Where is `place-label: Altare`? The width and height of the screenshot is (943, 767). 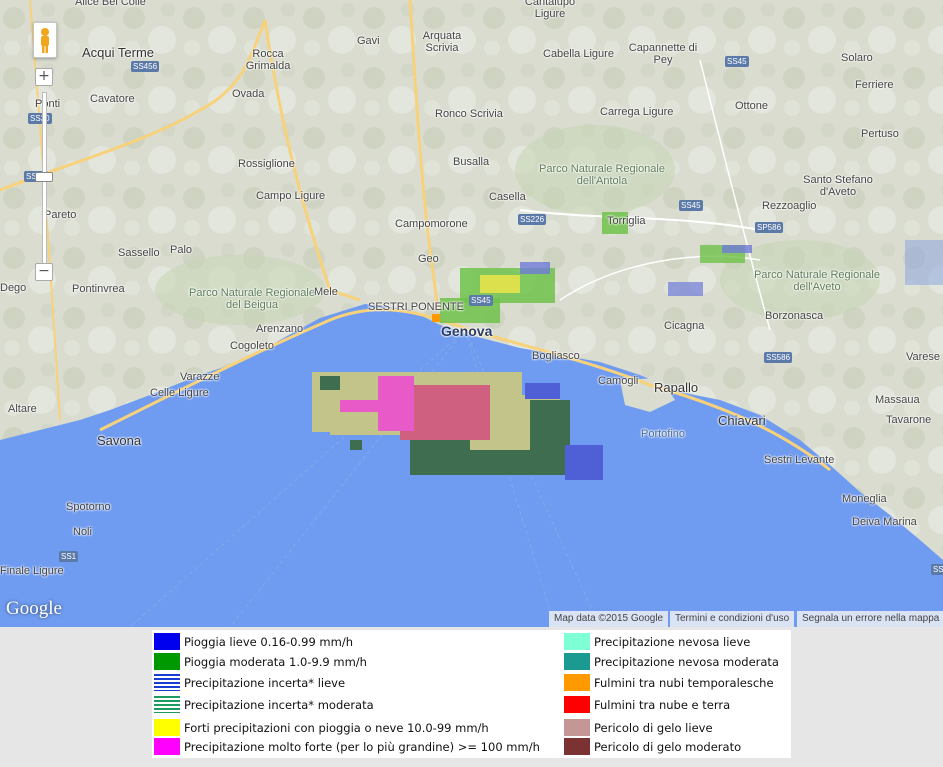 place-label: Altare is located at coordinates (22, 409).